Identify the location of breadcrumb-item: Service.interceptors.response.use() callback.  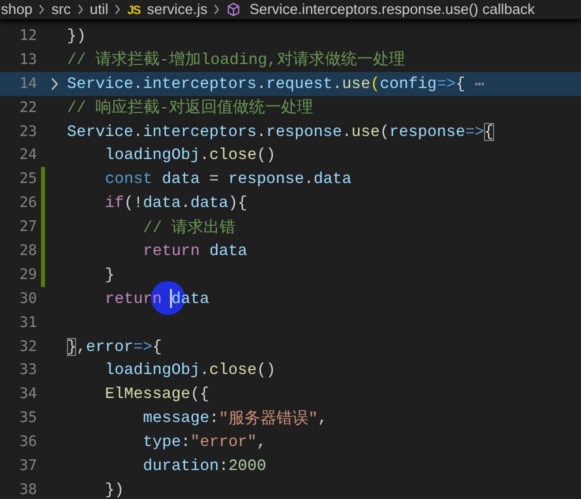
(392, 10).